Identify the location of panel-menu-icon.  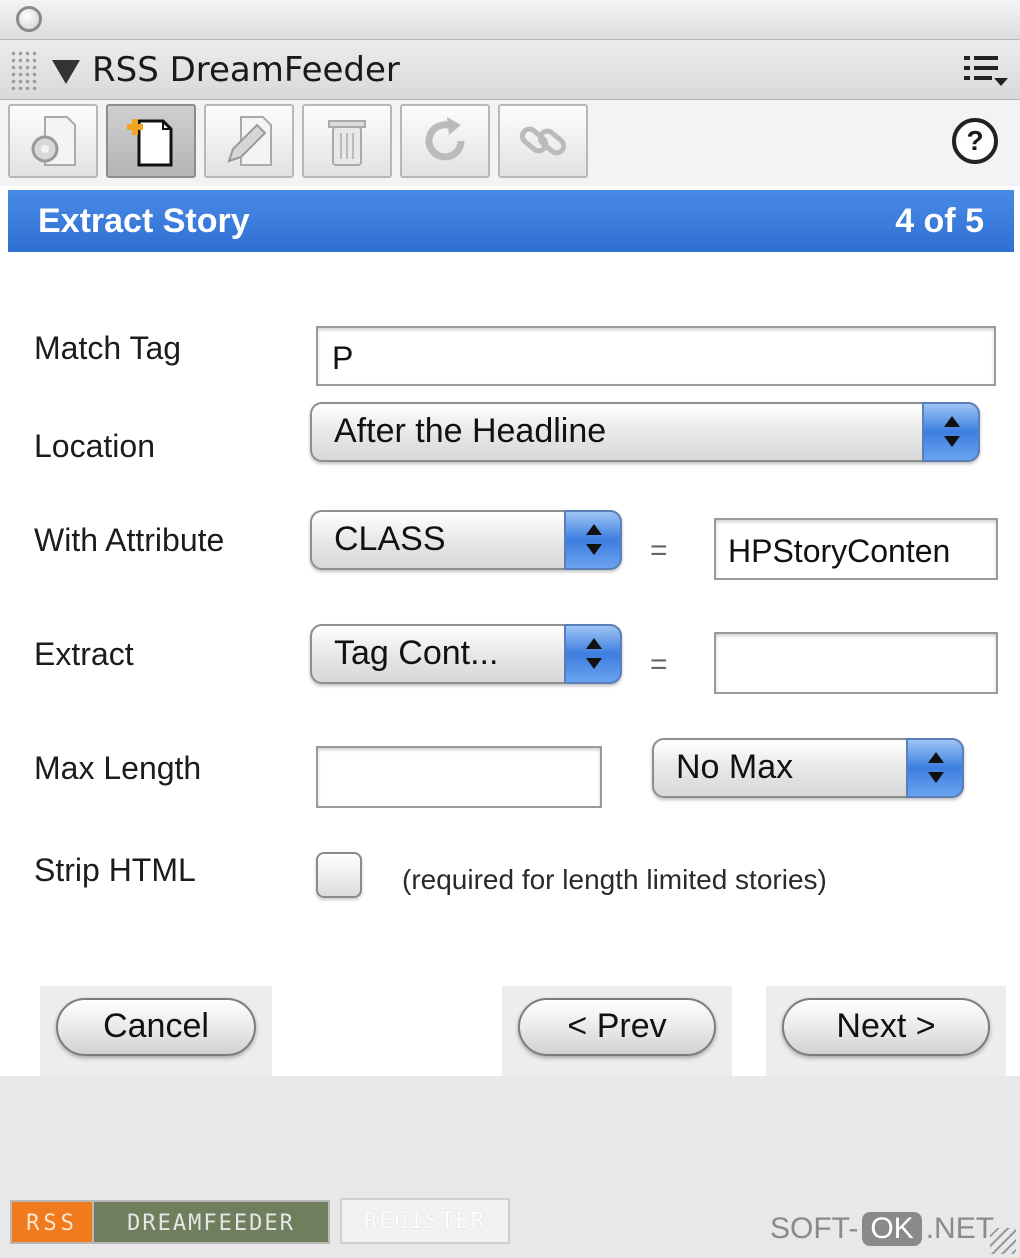
(986, 72).